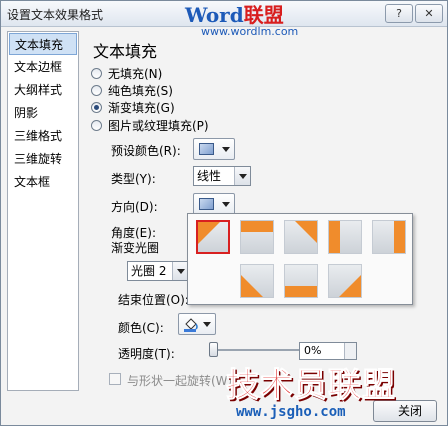 This screenshot has height=426, width=448. Describe the element at coordinates (43, 159) in the screenshot. I see `sidebar-item-3d-rotation: 三维旋转` at that location.